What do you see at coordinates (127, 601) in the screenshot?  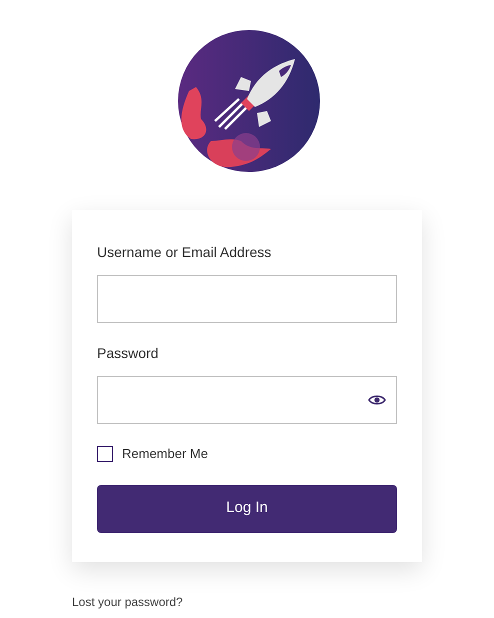 I see `lost-password-link: Lost your password?` at bounding box center [127, 601].